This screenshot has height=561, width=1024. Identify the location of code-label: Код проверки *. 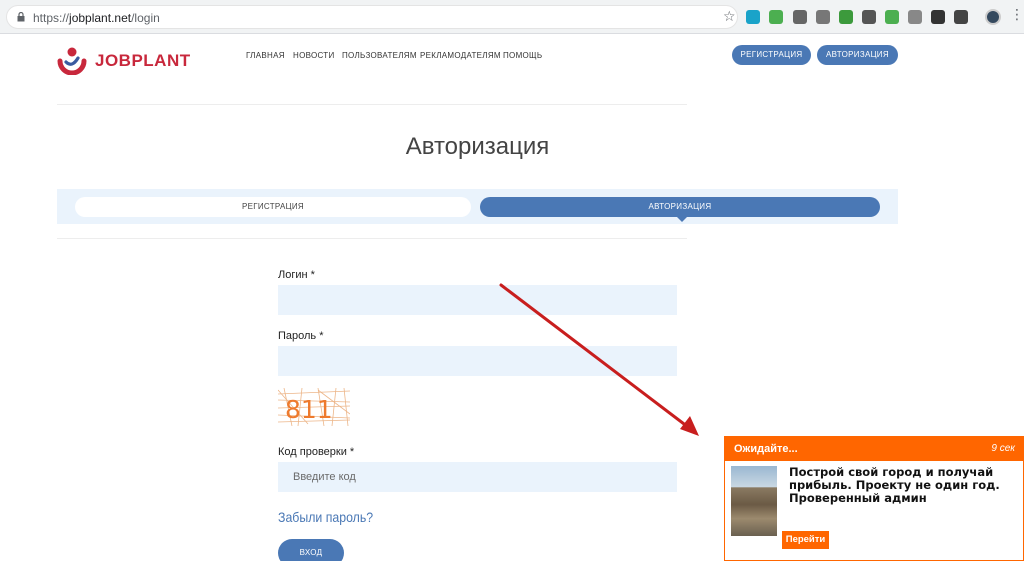
(316, 452).